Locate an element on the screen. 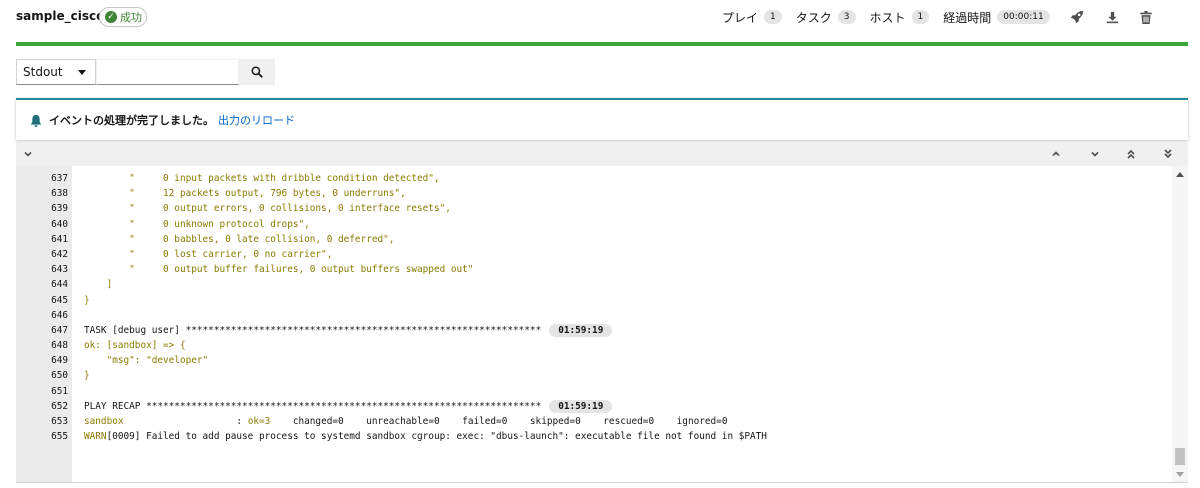 The width and height of the screenshot is (1200, 488). line-text: " 0 lost carrier, 0 no carrier", is located at coordinates (200, 254).